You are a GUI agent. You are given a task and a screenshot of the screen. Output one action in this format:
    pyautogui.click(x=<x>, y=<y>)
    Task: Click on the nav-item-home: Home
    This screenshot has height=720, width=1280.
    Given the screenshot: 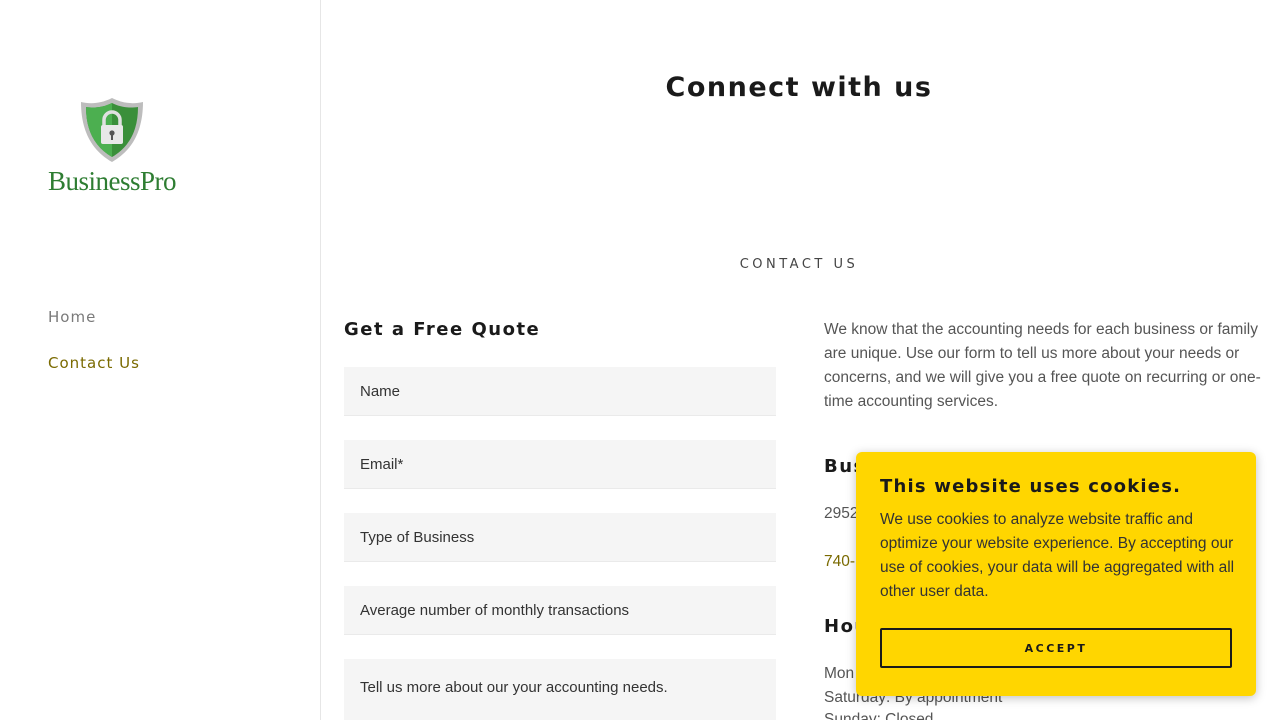 What is the action you would take?
    pyautogui.click(x=94, y=318)
    